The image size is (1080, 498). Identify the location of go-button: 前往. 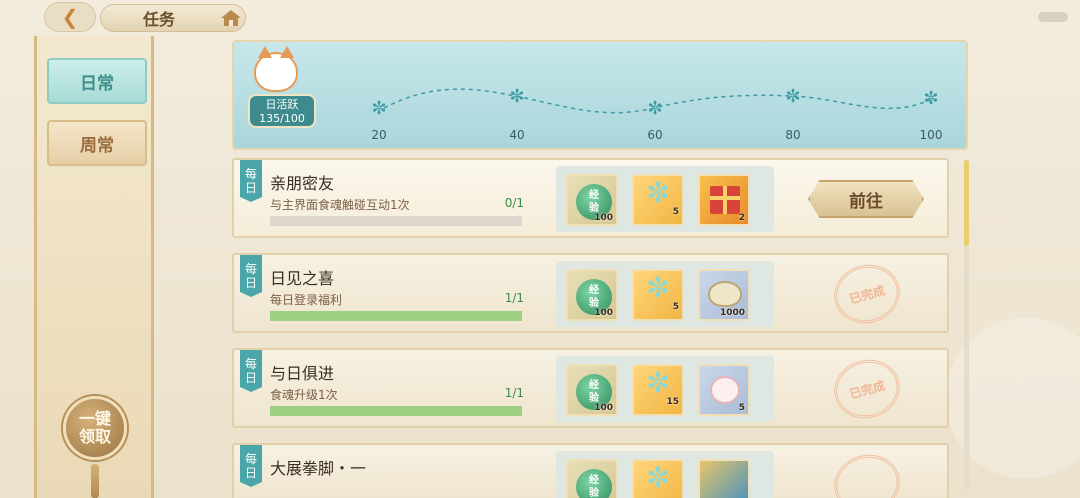
(866, 199).